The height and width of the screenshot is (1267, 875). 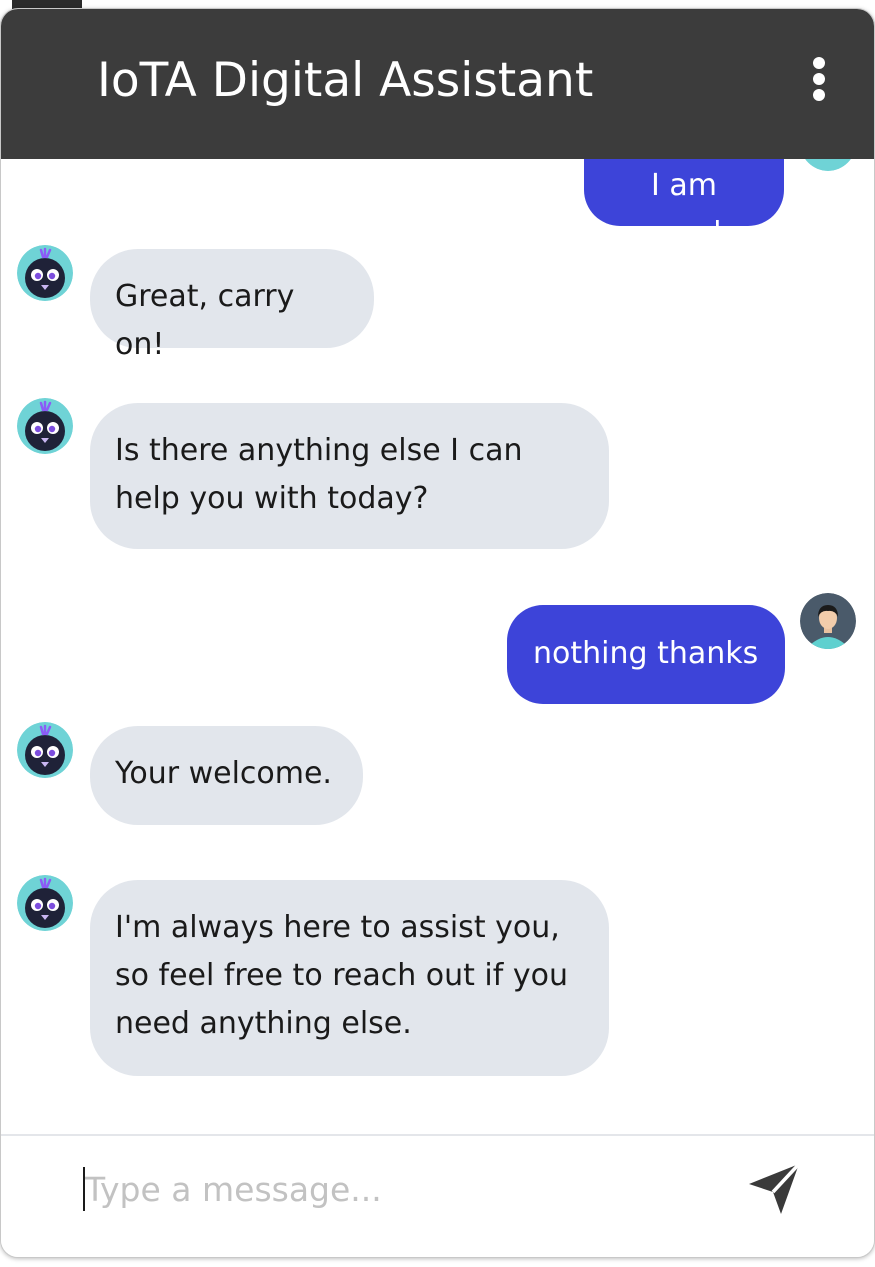 I want to click on bot-message-text: Great, carry on!, so click(x=205, y=320).